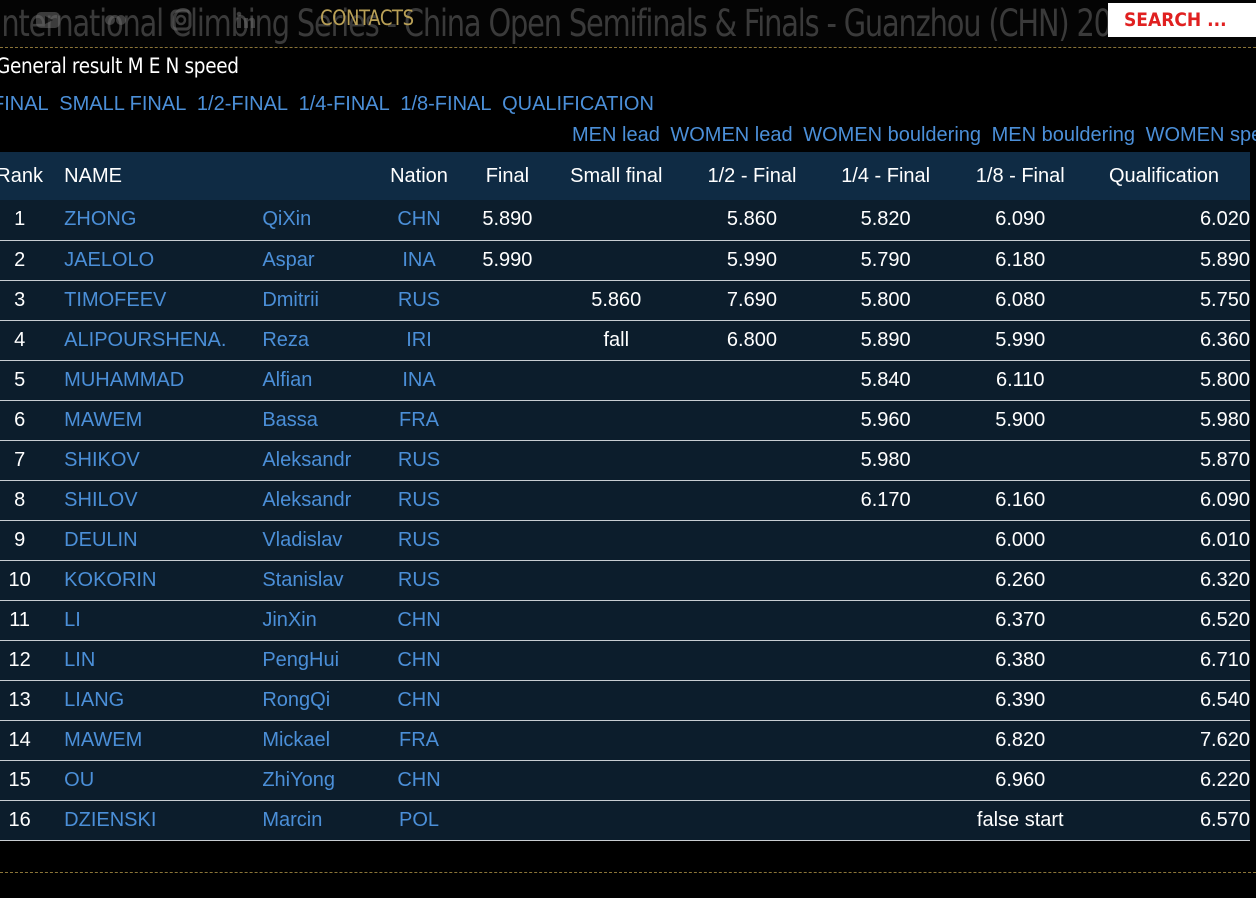 Image resolution: width=1256 pixels, height=898 pixels. What do you see at coordinates (315, 380) in the screenshot?
I see `athlete-firstname-link: Alfian` at bounding box center [315, 380].